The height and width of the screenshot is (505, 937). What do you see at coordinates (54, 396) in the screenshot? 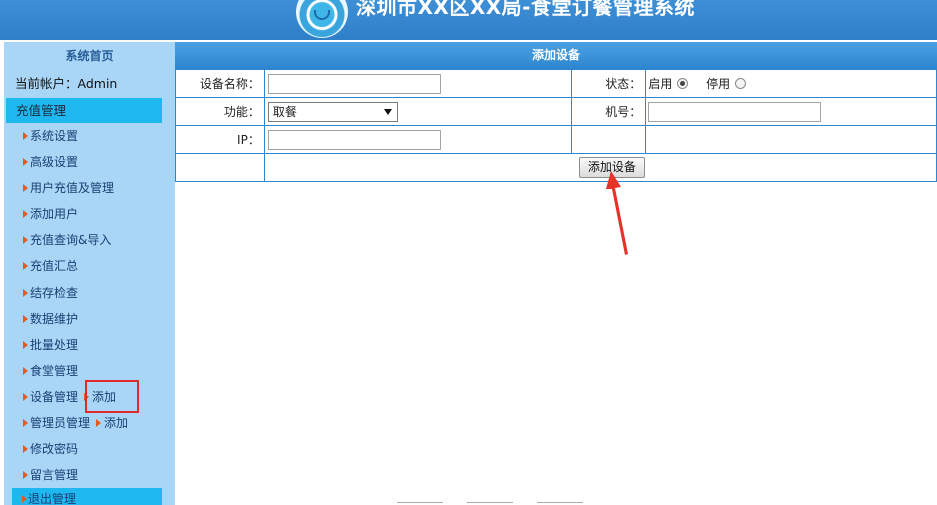
I see `sidebar-item-label: 设备管理` at bounding box center [54, 396].